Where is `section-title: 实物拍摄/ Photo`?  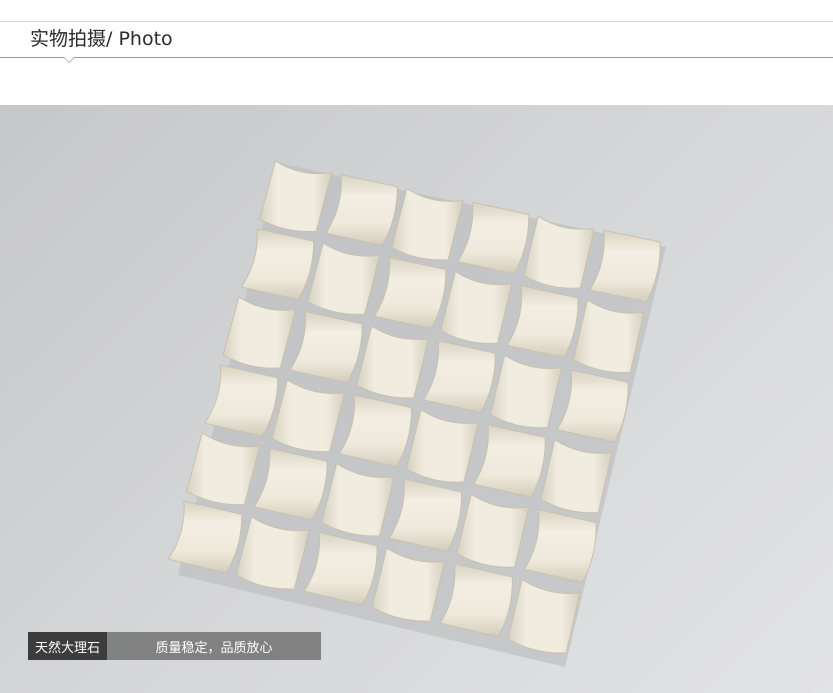
section-title: 实物拍摄/ Photo is located at coordinates (101, 39).